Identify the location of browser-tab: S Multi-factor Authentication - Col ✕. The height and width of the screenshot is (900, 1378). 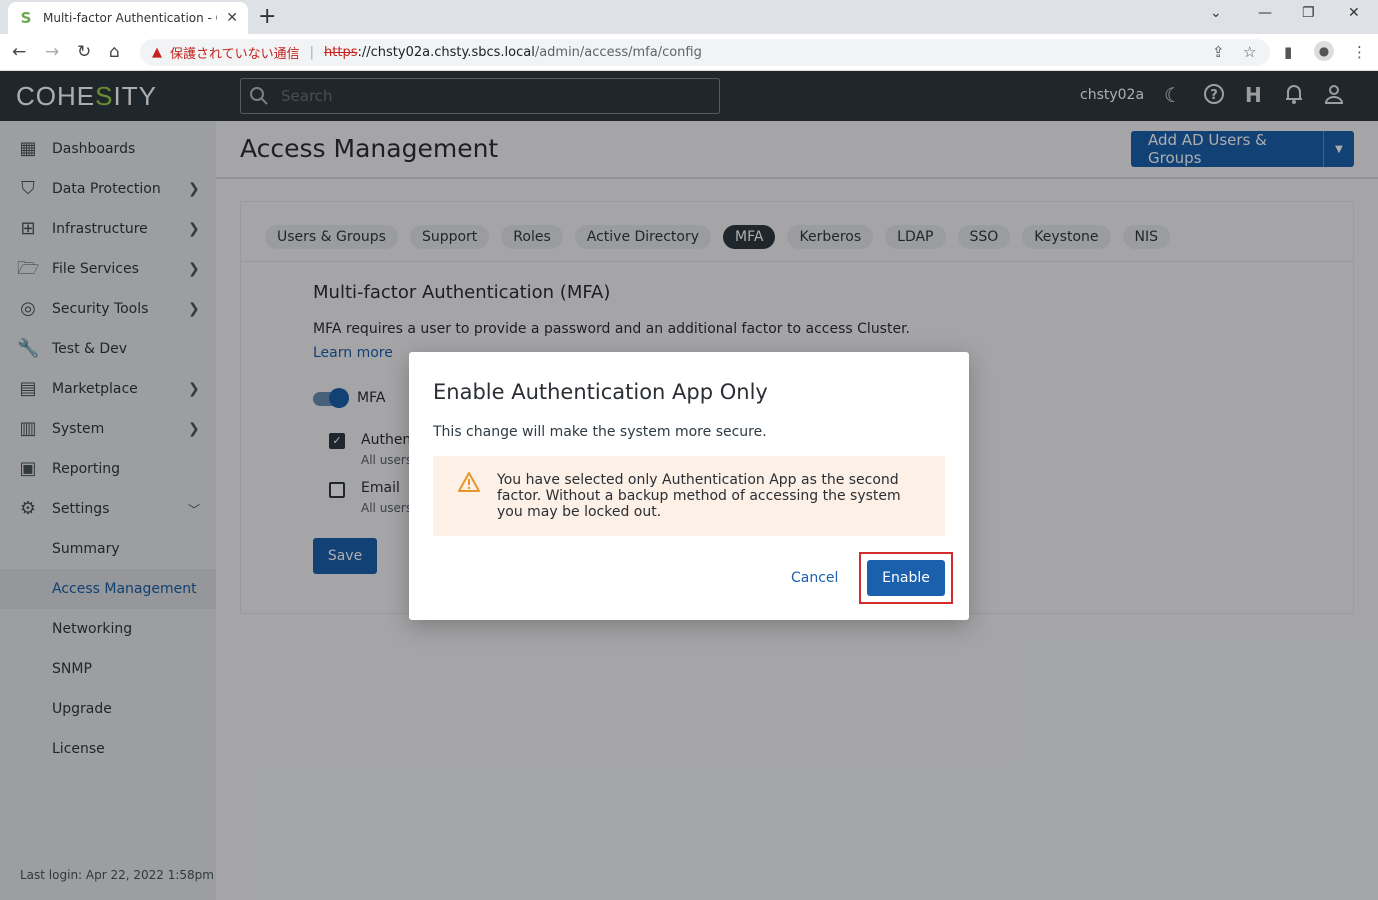
(128, 18).